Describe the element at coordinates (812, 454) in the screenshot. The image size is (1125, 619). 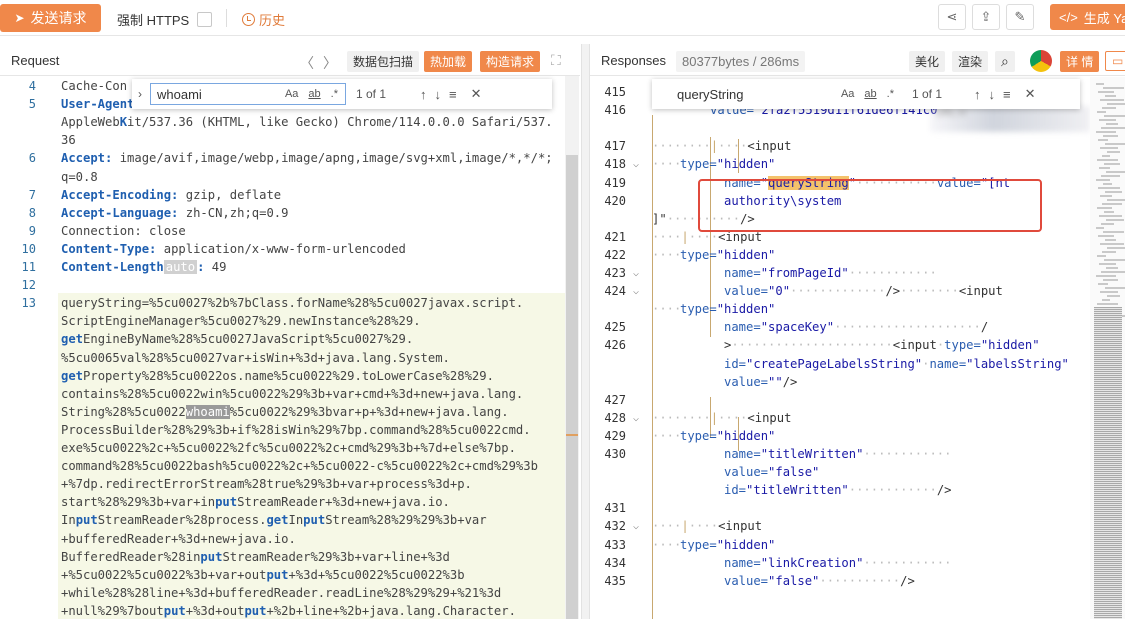
I see `code-string: "titleWritten"` at that location.